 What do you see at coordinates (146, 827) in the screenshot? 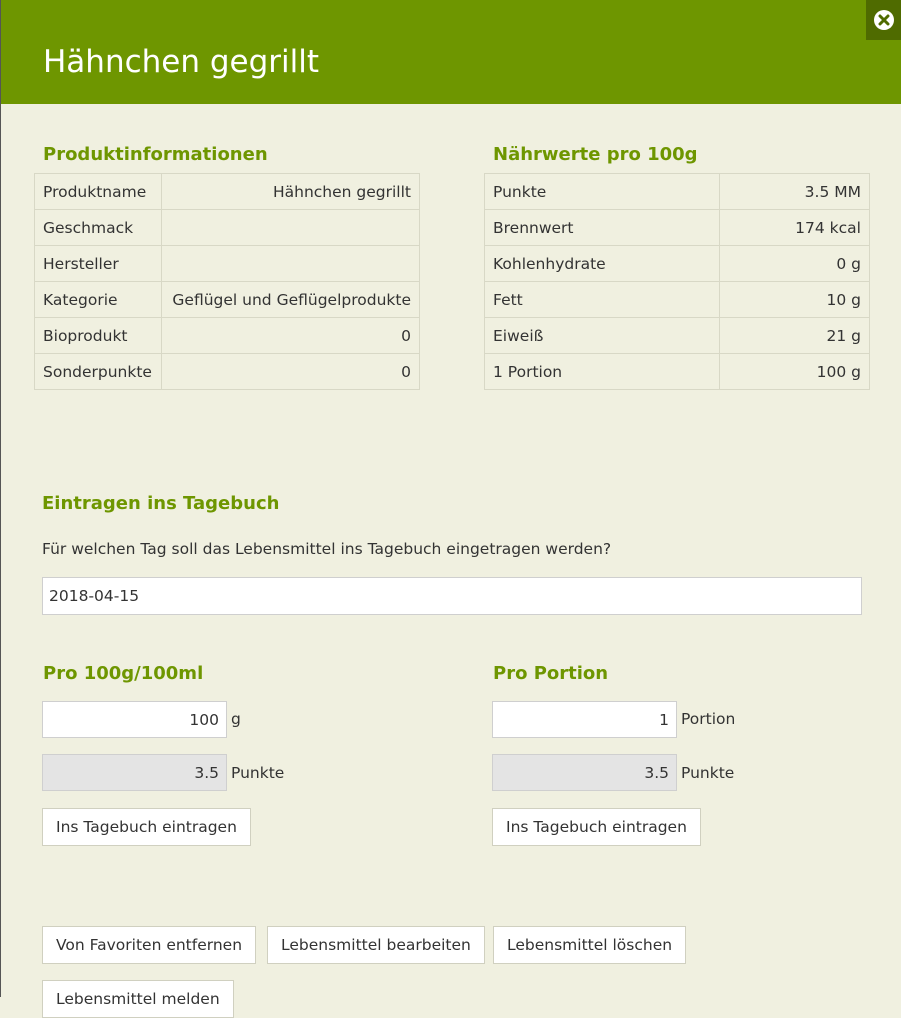
I see `add-to-diary-button-per100: Ins Tagebuch eintragen` at bounding box center [146, 827].